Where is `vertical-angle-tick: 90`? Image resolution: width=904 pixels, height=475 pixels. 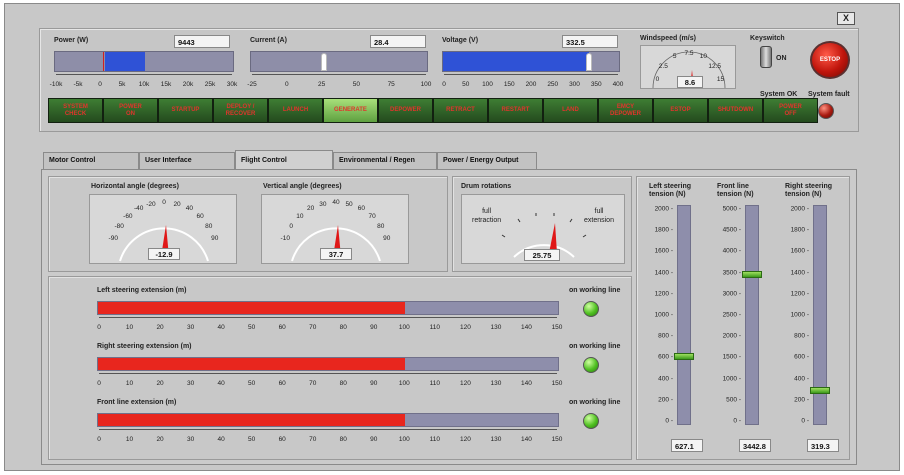 vertical-angle-tick: 90 is located at coordinates (387, 238).